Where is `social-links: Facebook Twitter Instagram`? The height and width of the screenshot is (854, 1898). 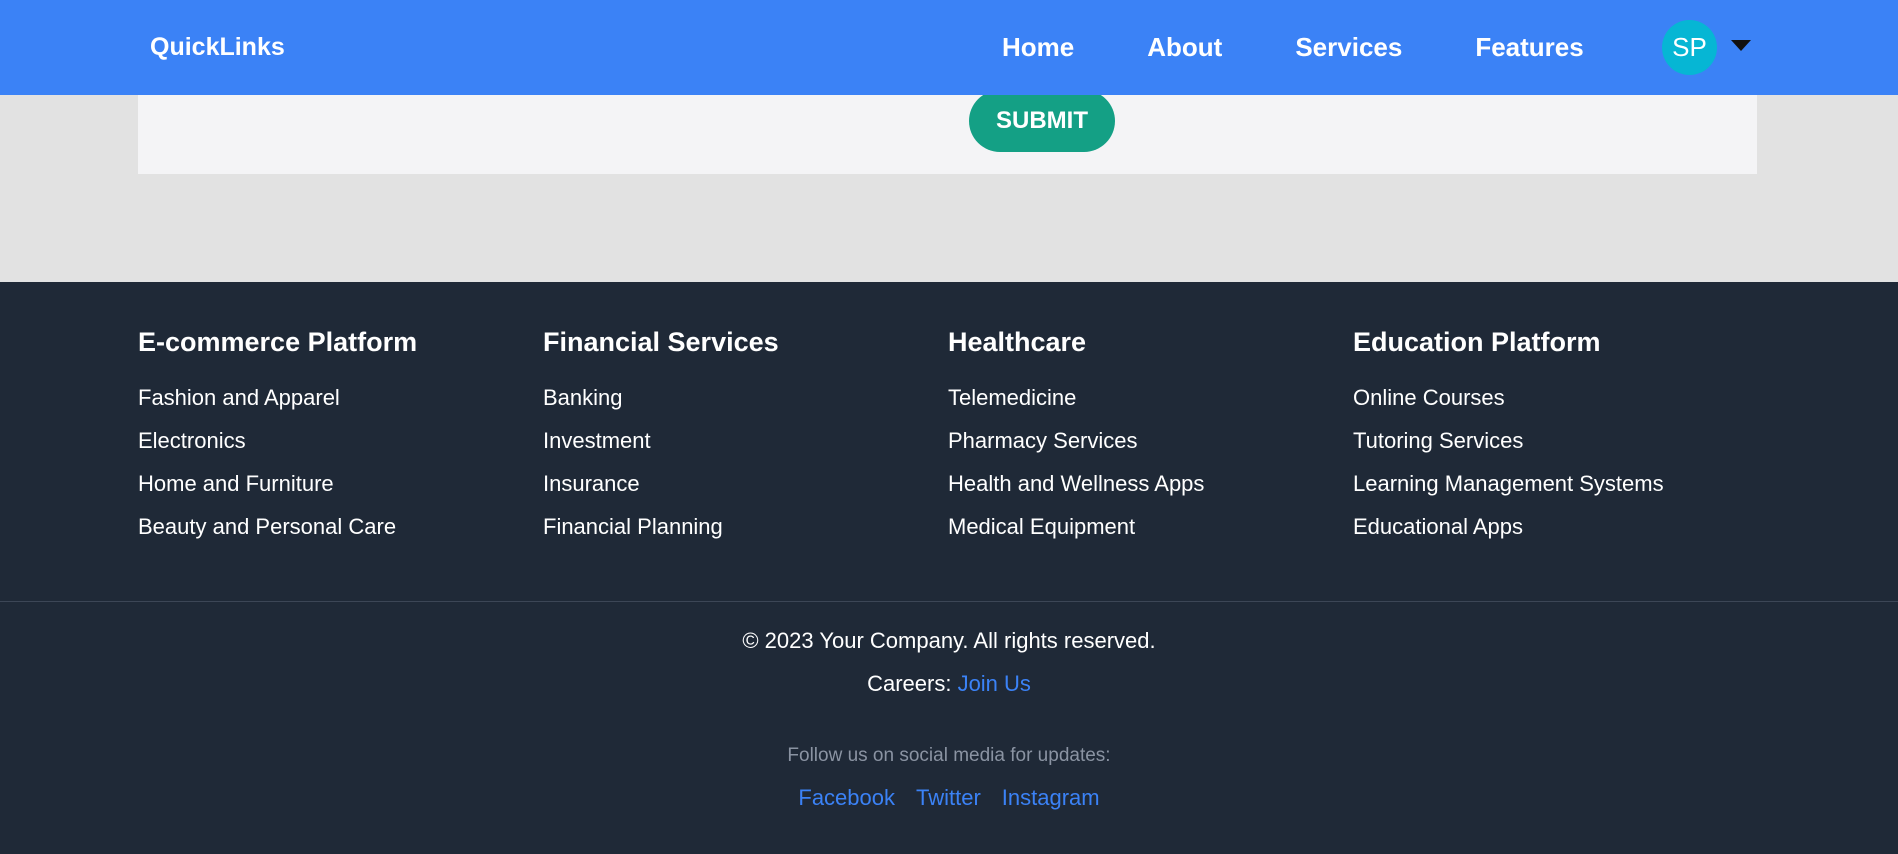 social-links: Facebook Twitter Instagram is located at coordinates (949, 798).